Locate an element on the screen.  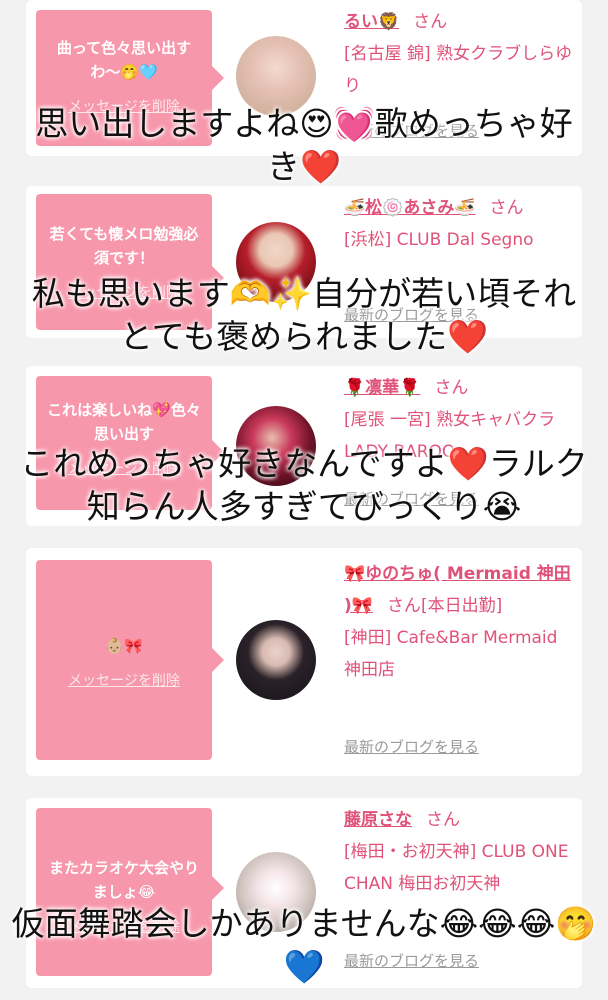
cast-info: 🍜松🍥あさみ🍜 さん [浜松] CLUB Dal Segno is located at coordinates (460, 224).